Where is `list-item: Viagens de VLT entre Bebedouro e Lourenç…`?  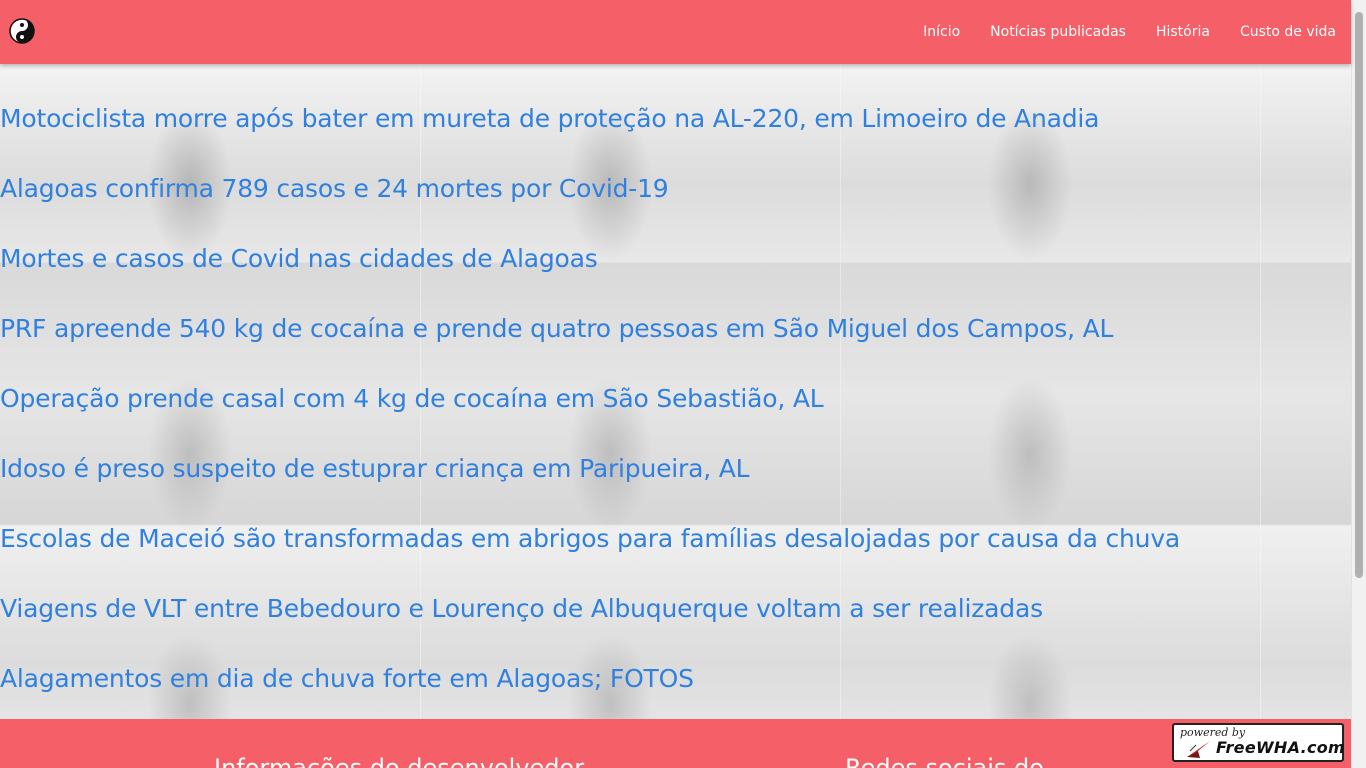
list-item: Viagens de VLT entre Bebedouro e Lourenç… is located at coordinates (521, 609).